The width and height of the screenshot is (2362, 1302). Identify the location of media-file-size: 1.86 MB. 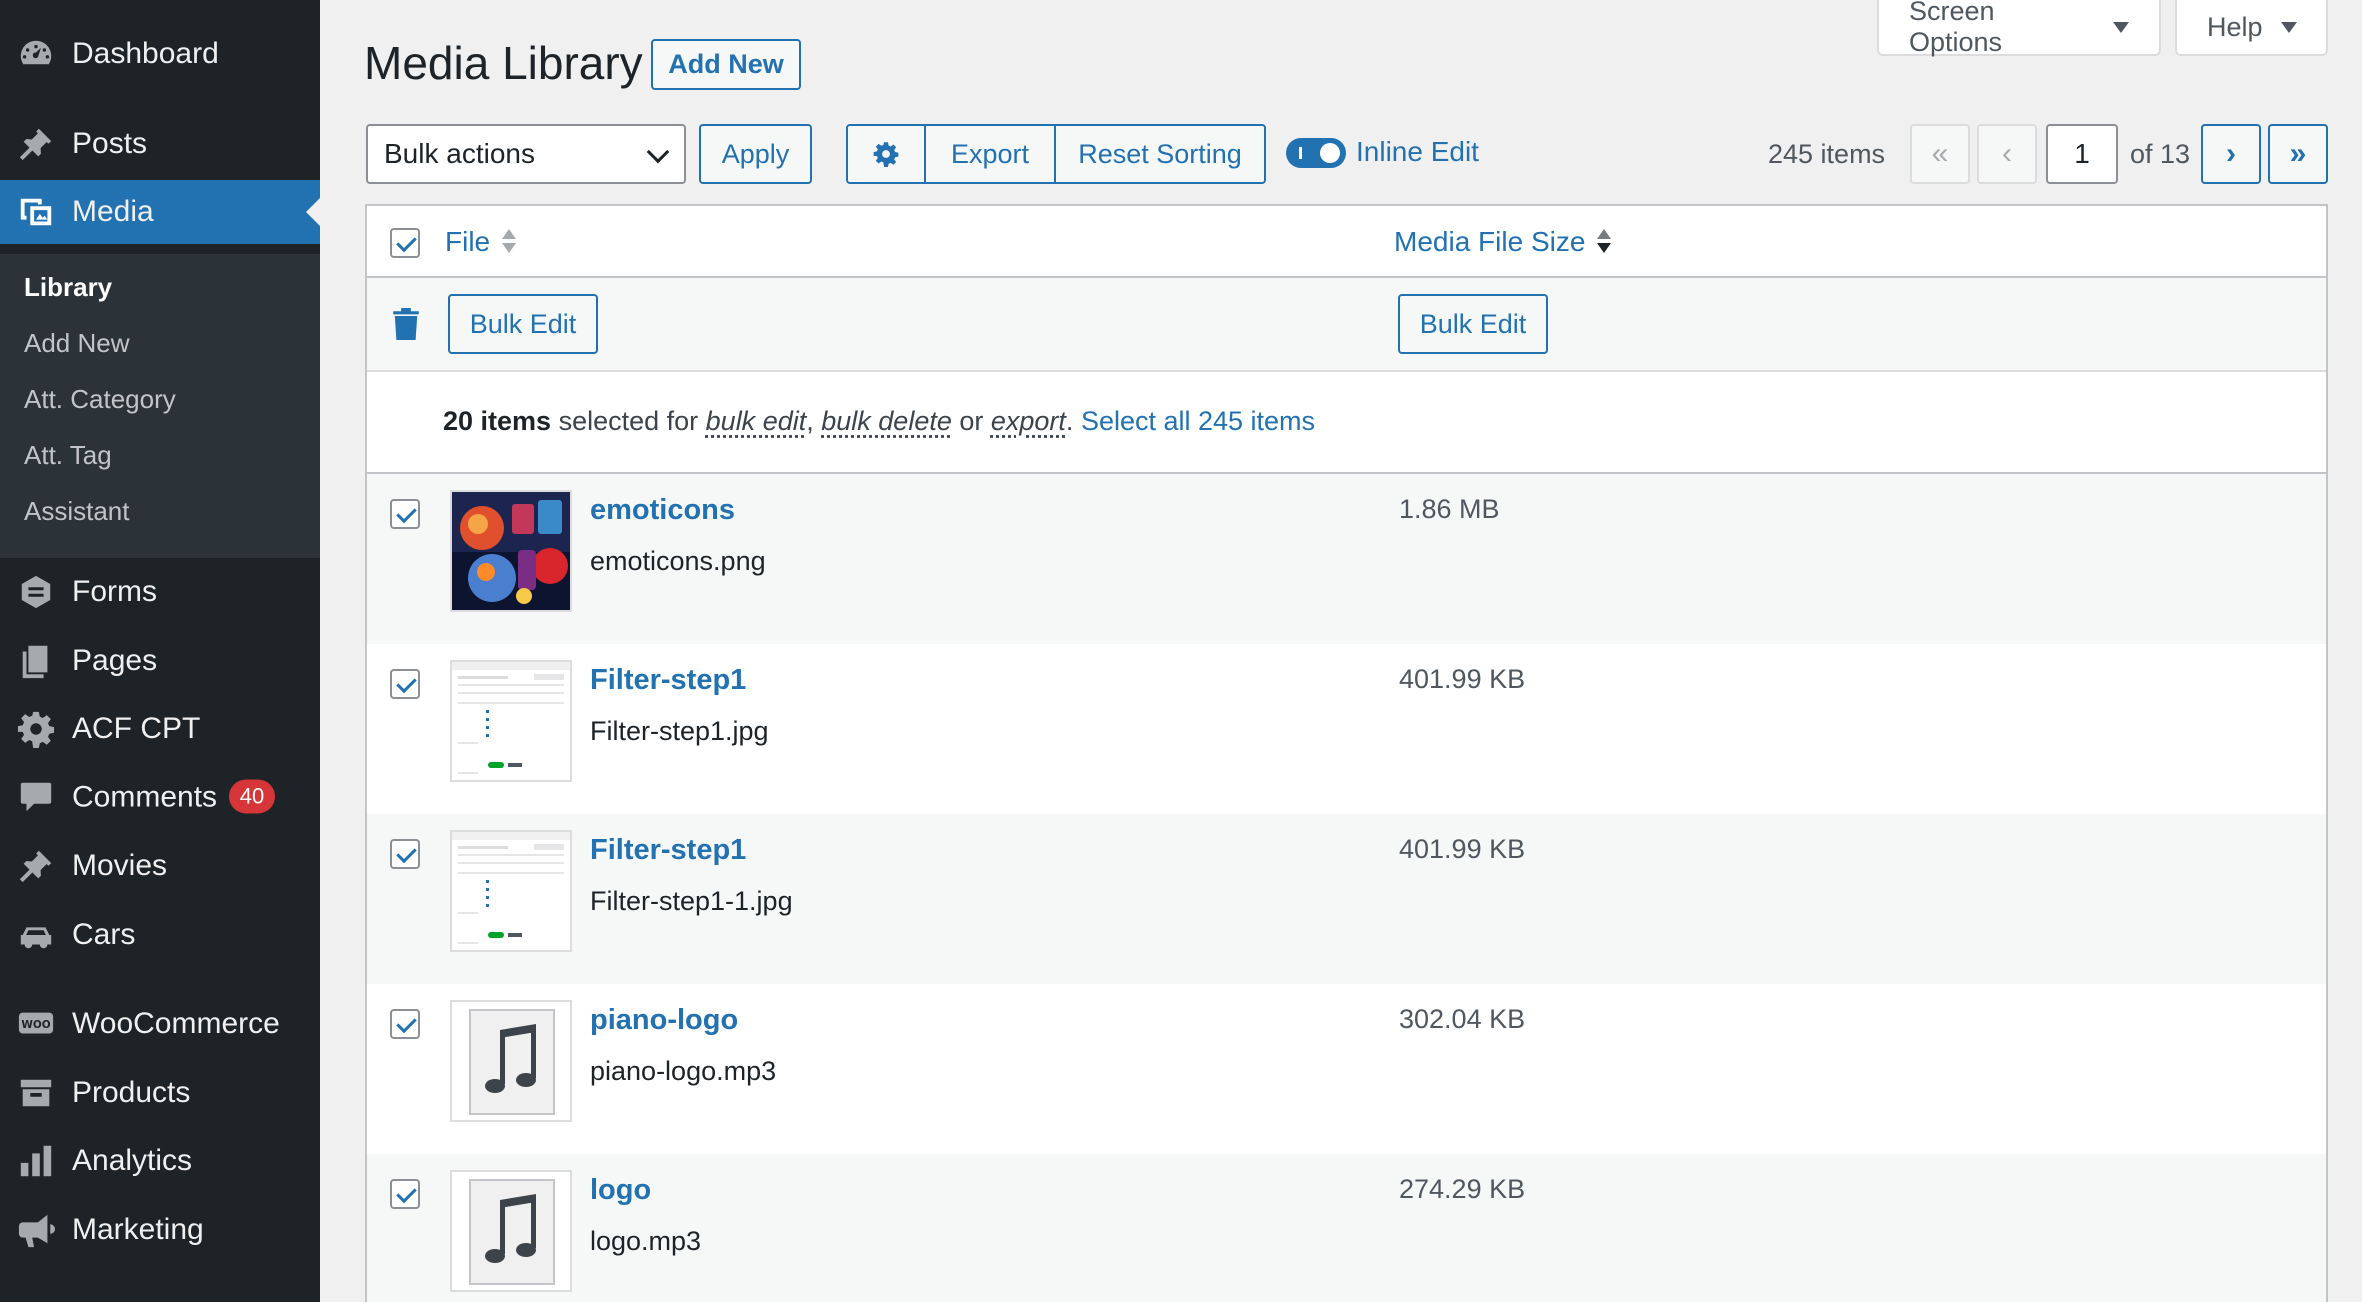
(1449, 509).